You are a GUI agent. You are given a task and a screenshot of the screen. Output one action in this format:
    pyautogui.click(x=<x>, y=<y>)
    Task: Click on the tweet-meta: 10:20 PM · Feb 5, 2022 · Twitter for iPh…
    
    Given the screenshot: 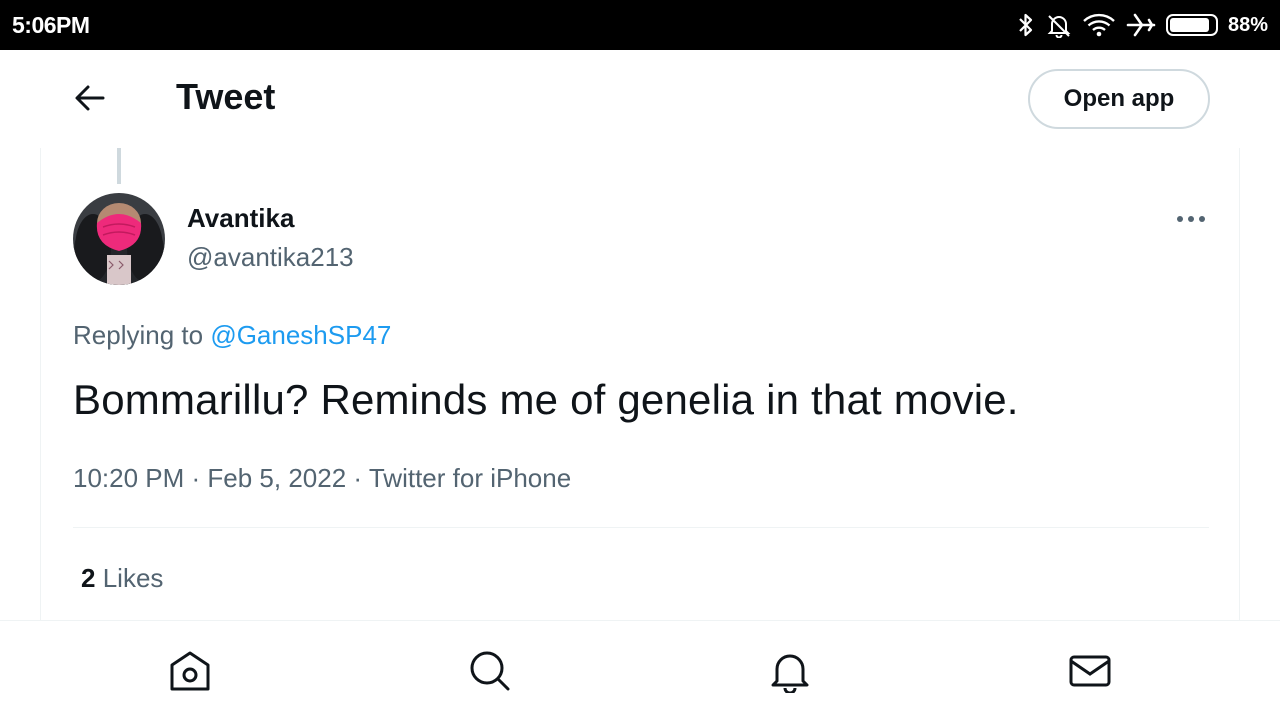 What is the action you would take?
    pyautogui.click(x=322, y=478)
    